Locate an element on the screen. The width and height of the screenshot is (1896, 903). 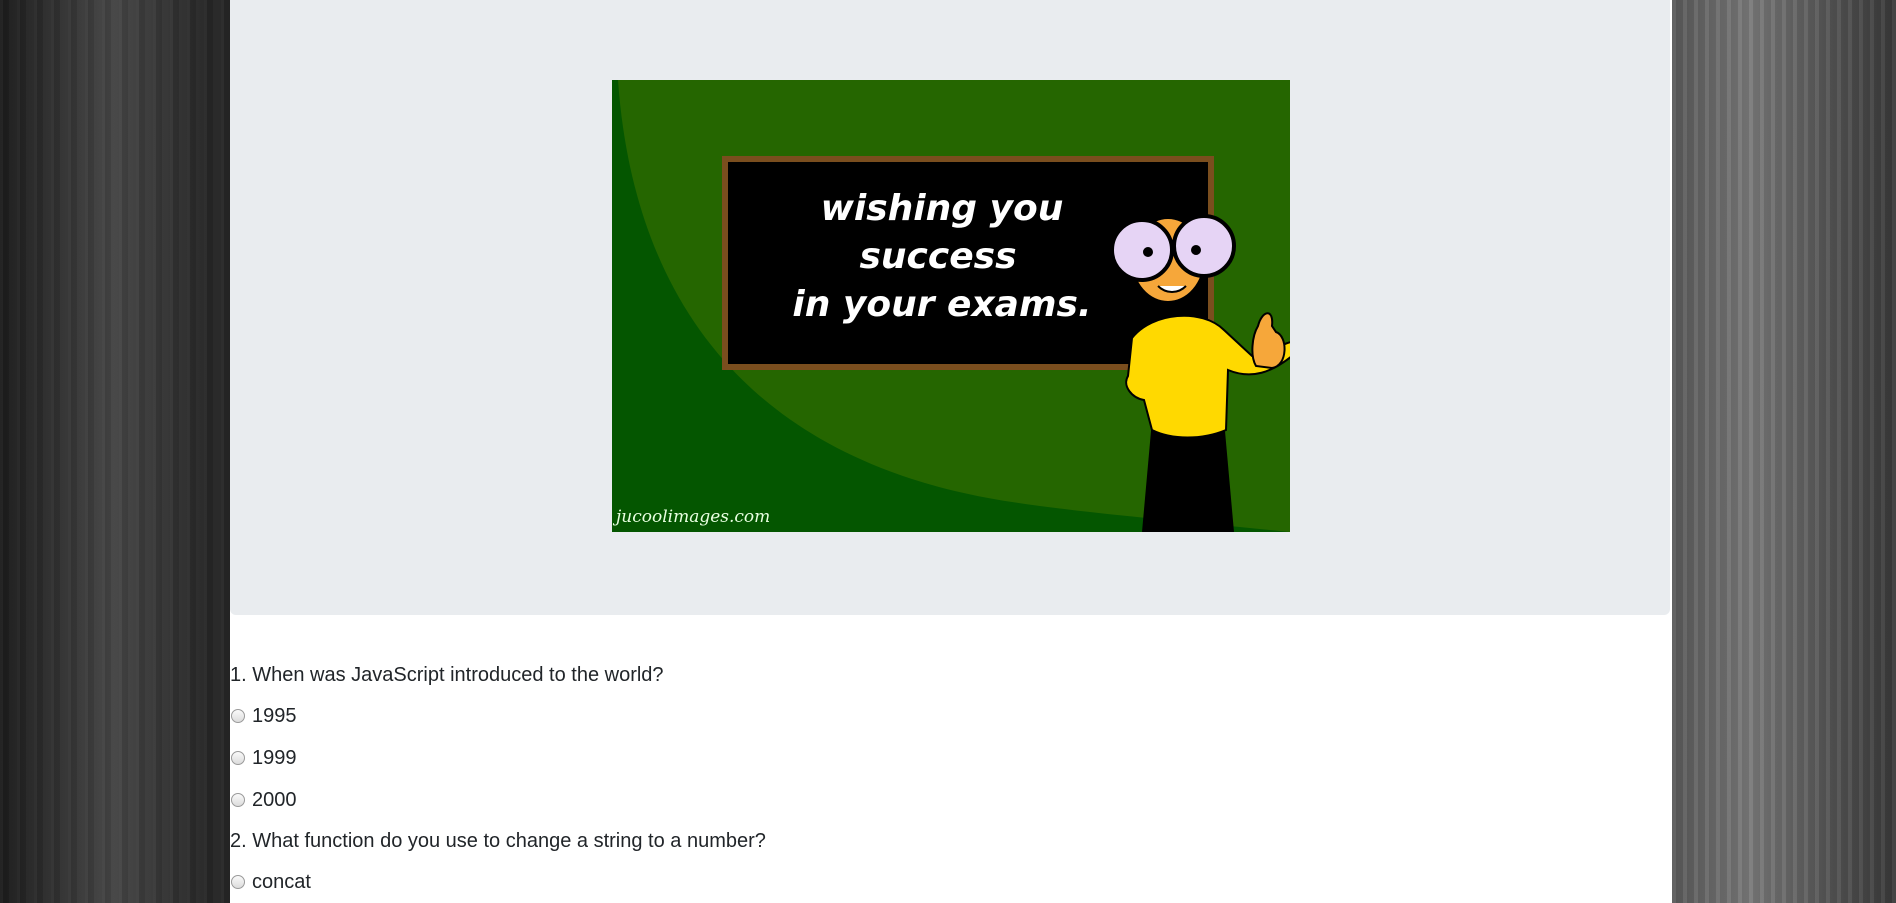
chalkboard-line-2: success is located at coordinates (937, 256).